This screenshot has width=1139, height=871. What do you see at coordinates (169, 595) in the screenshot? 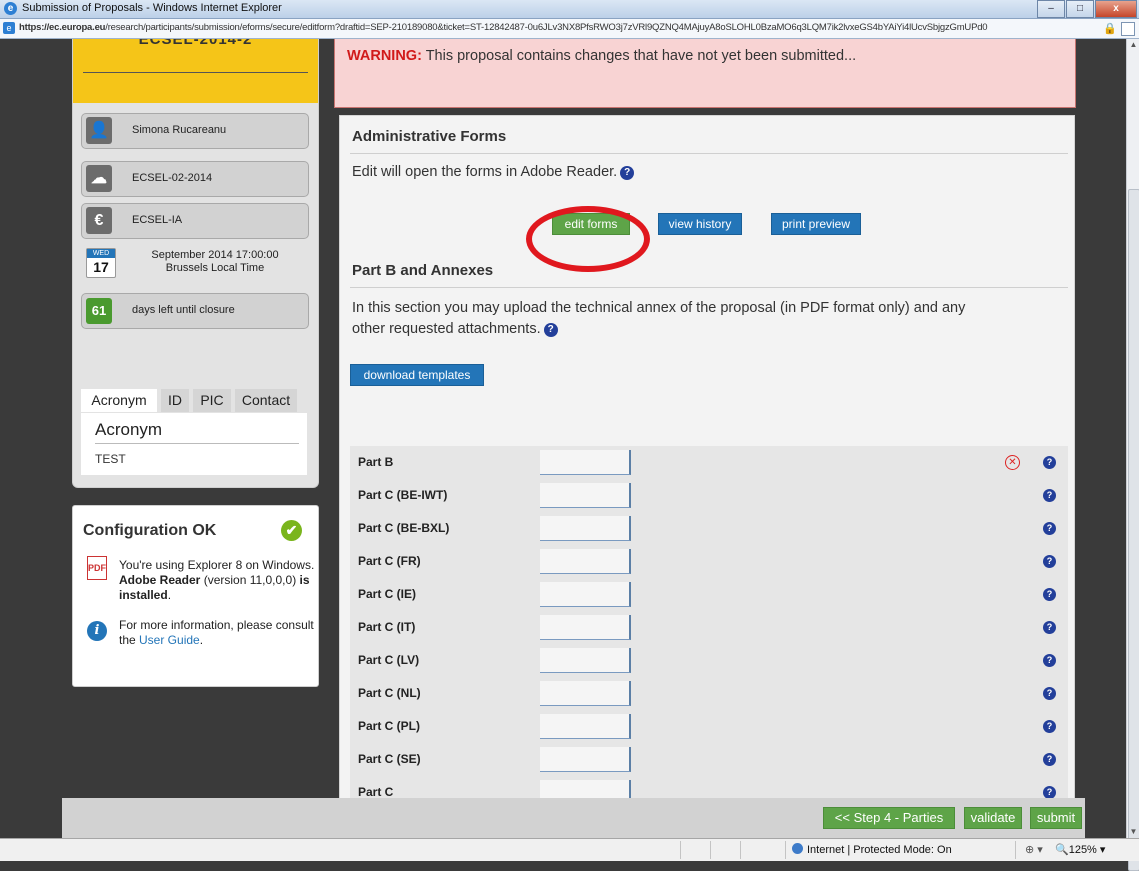
I see `config-msg-end: .` at bounding box center [169, 595].